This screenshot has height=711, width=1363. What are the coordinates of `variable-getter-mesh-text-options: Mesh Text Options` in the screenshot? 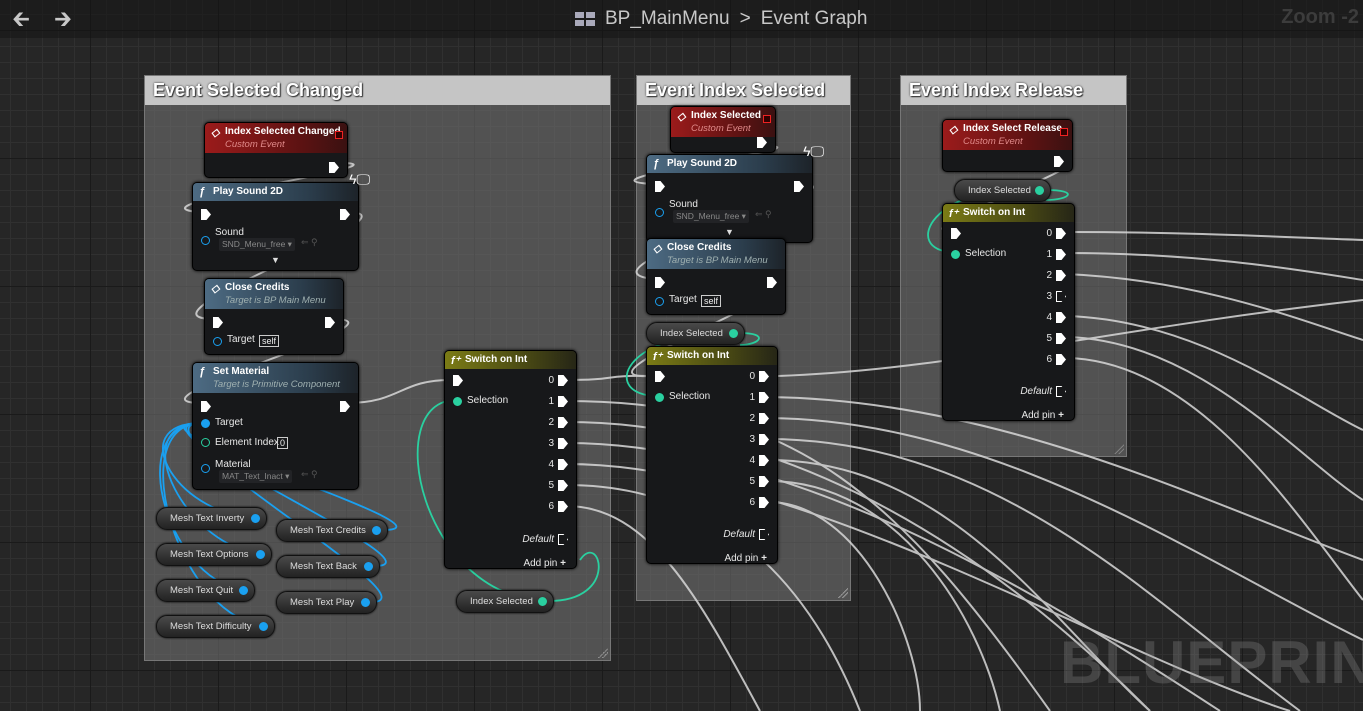 It's located at (214, 554).